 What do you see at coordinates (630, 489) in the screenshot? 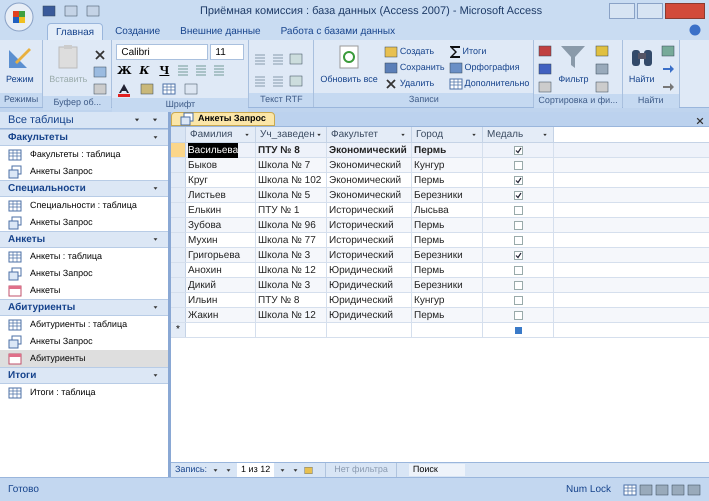
I see `datasheet-view-icon` at bounding box center [630, 489].